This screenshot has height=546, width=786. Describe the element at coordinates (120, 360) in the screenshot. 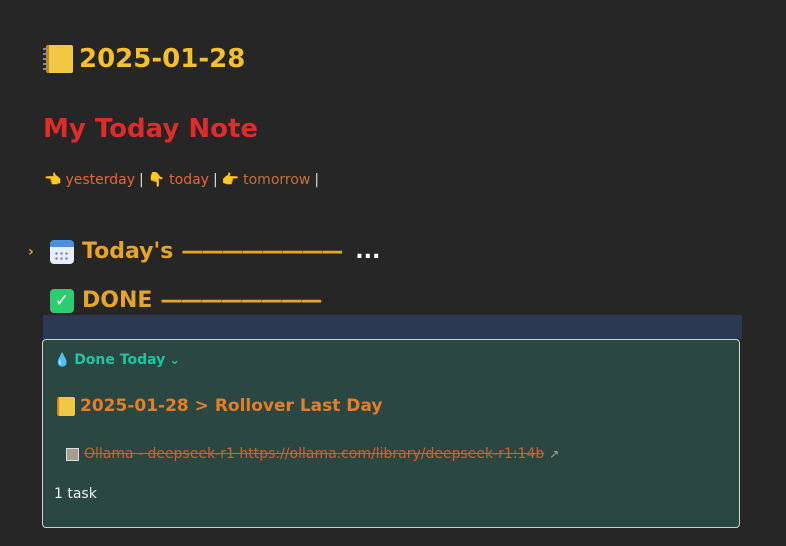

I see `done-today-label: Done Today` at that location.